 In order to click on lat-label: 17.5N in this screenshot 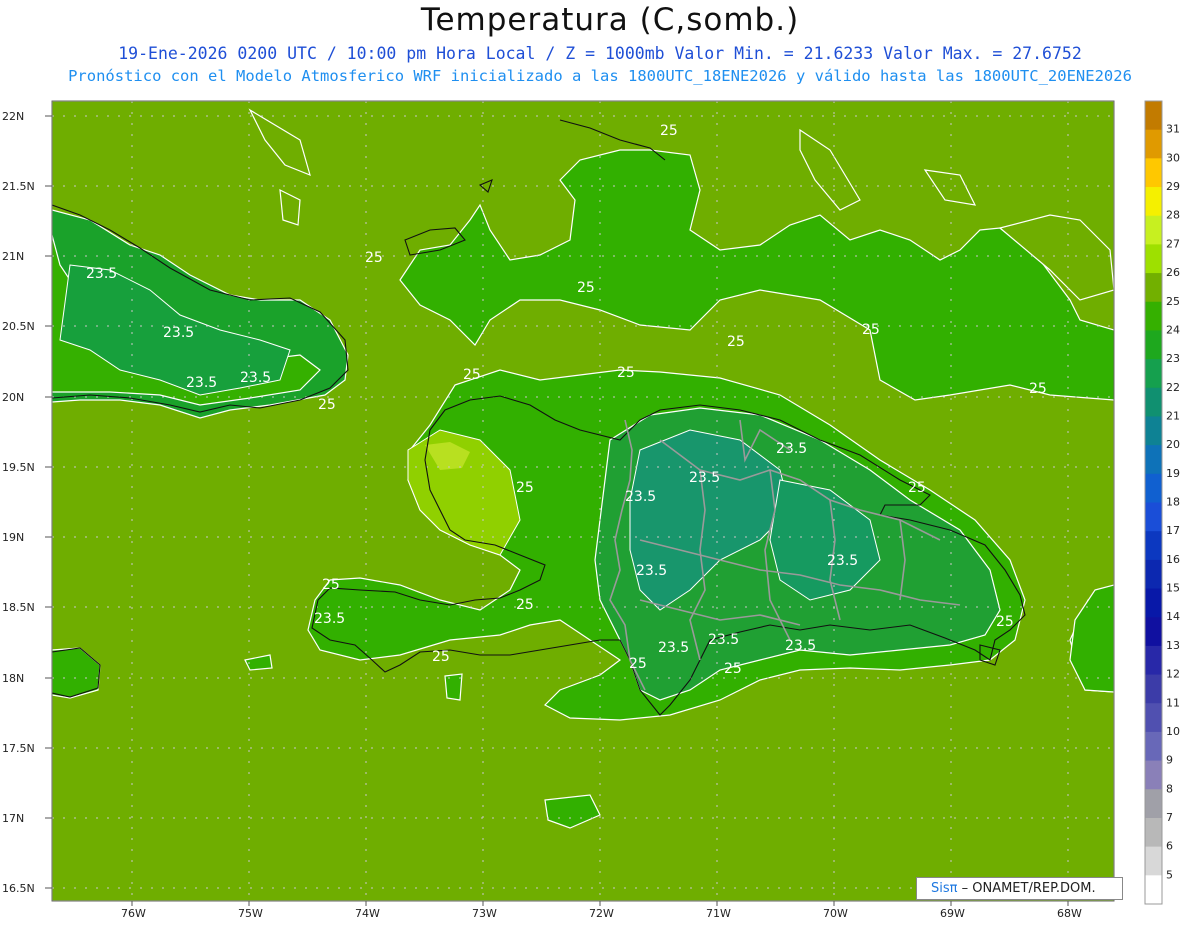, I will do `click(18, 748)`.